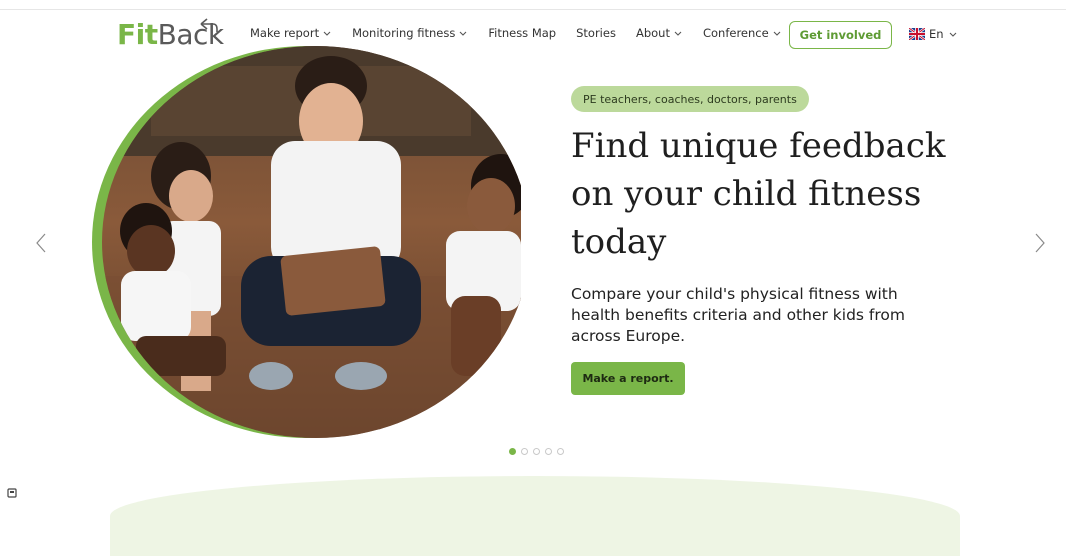 This screenshot has height=556, width=1066. Describe the element at coordinates (285, 33) in the screenshot. I see `nav-label: Make report` at that location.